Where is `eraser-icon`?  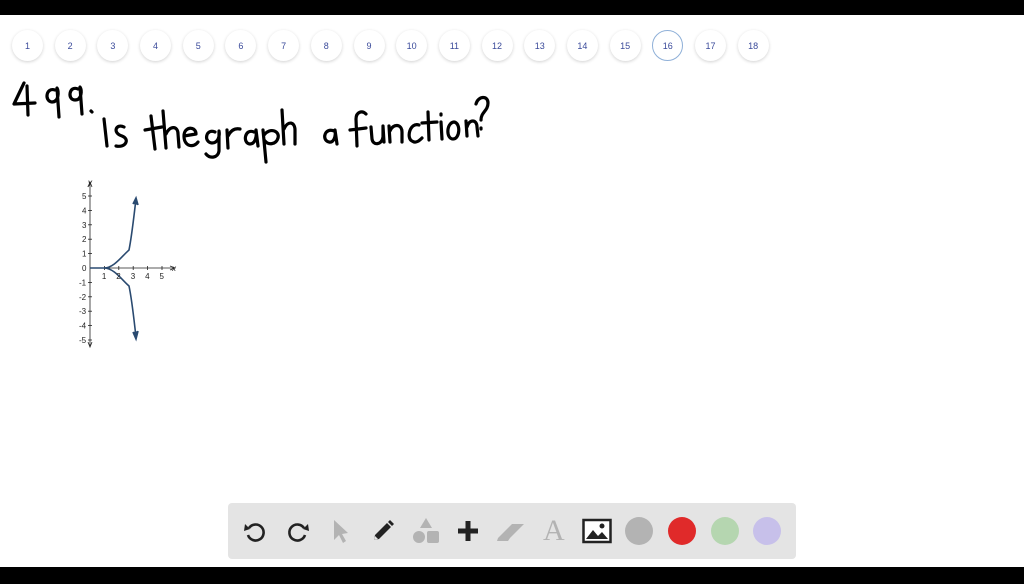 eraser-icon is located at coordinates (511, 531).